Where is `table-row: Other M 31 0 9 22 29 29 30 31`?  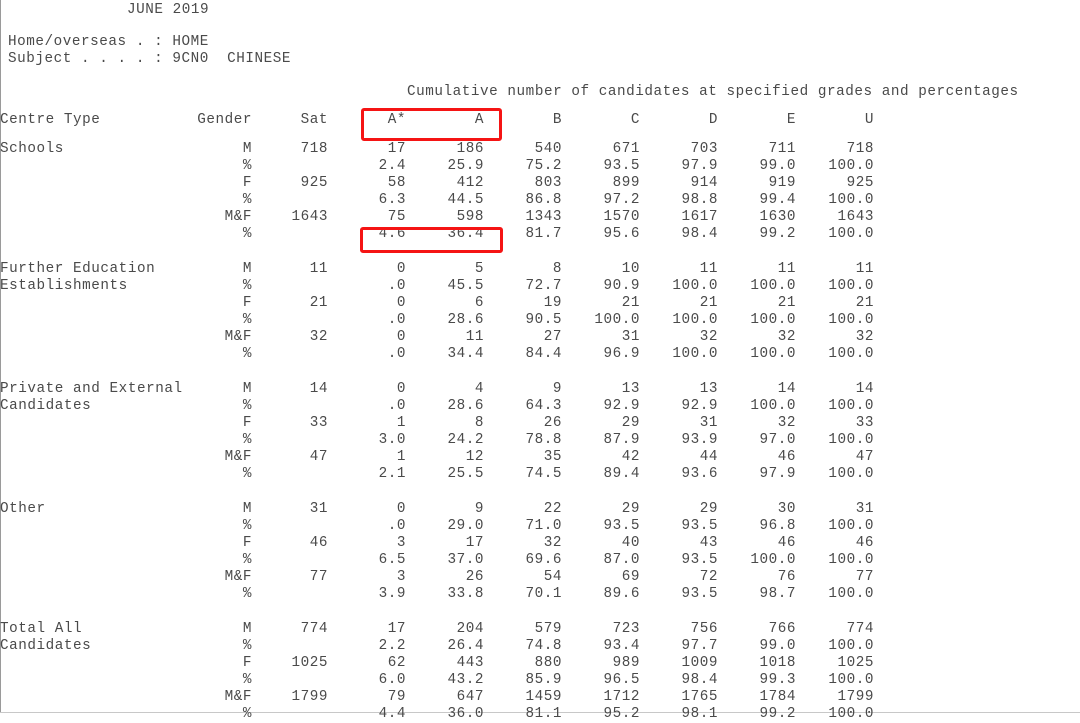
table-row: Other M 31 0 9 22 29 29 30 31 is located at coordinates (437, 509).